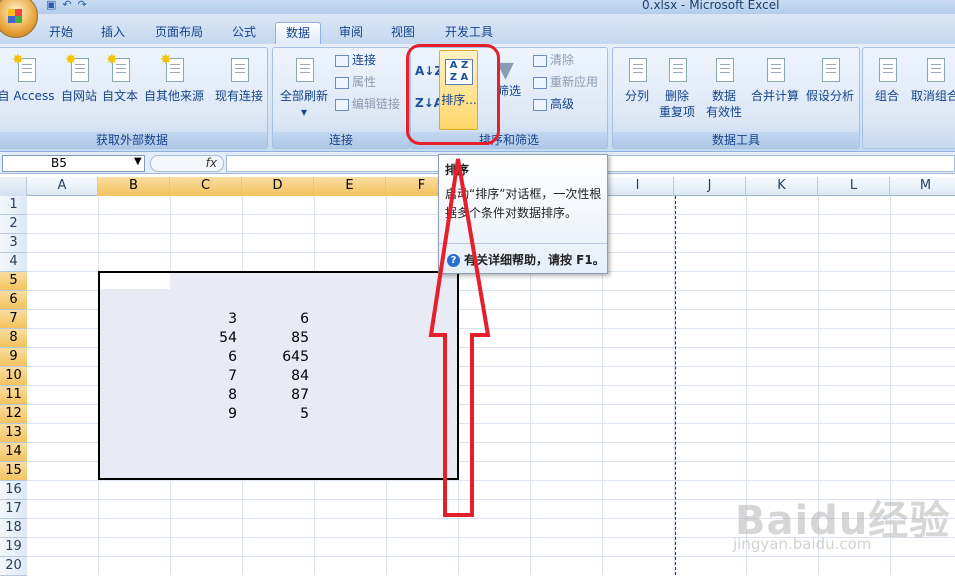  Describe the element at coordinates (304, 87) in the screenshot. I see `refresh-all-button: 全部刷新 ▾` at that location.